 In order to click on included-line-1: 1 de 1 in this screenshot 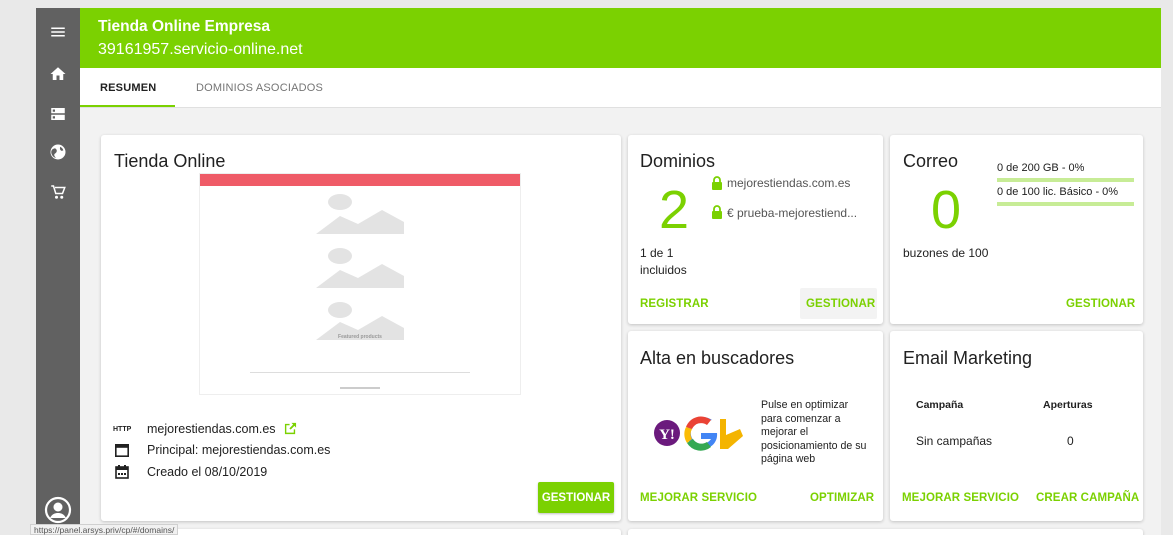, I will do `click(657, 253)`.